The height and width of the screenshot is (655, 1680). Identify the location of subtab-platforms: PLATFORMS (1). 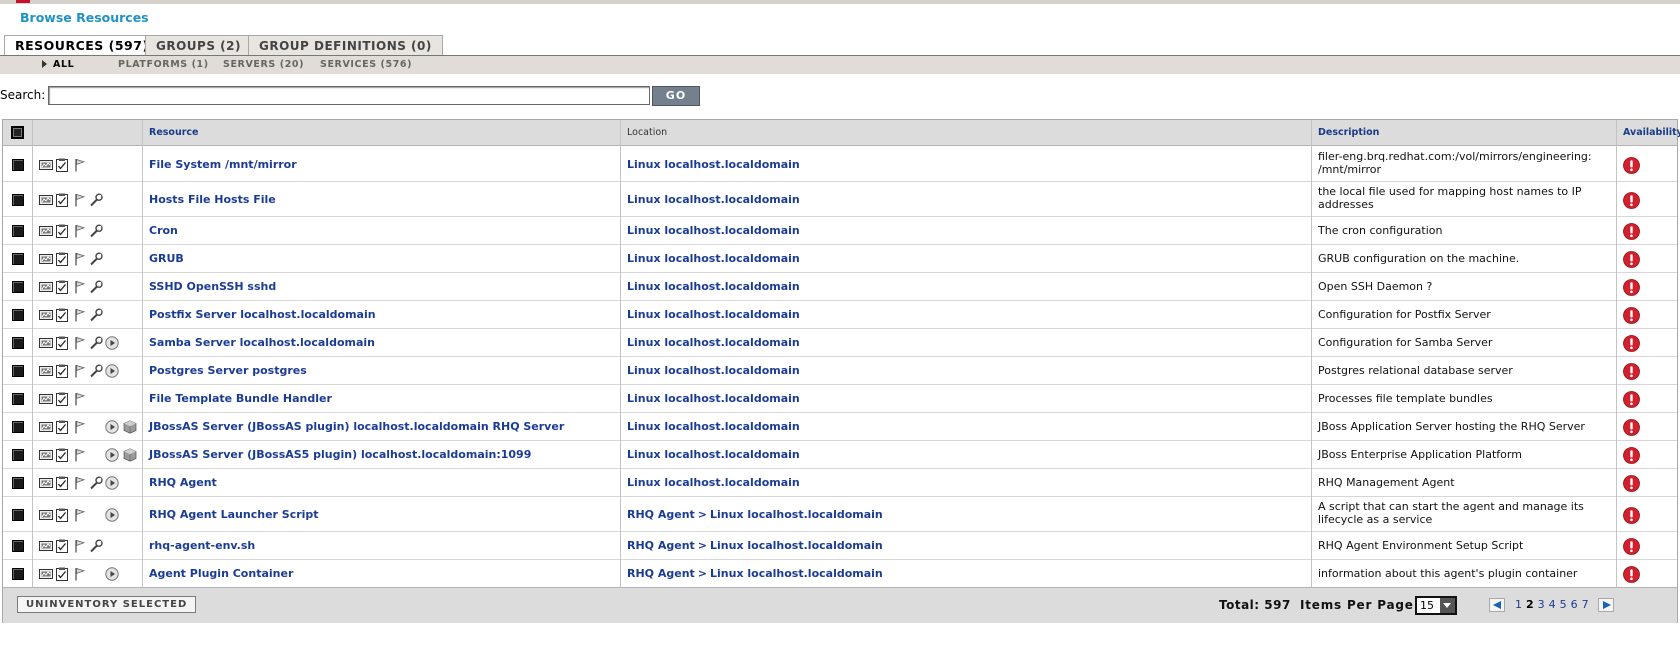
(163, 64).